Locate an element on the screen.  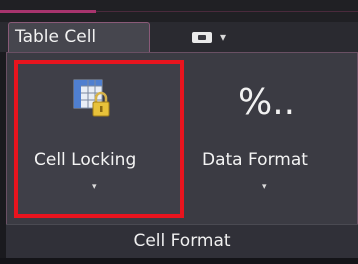
tab-table-cell: Table Cell is located at coordinates (79, 37).